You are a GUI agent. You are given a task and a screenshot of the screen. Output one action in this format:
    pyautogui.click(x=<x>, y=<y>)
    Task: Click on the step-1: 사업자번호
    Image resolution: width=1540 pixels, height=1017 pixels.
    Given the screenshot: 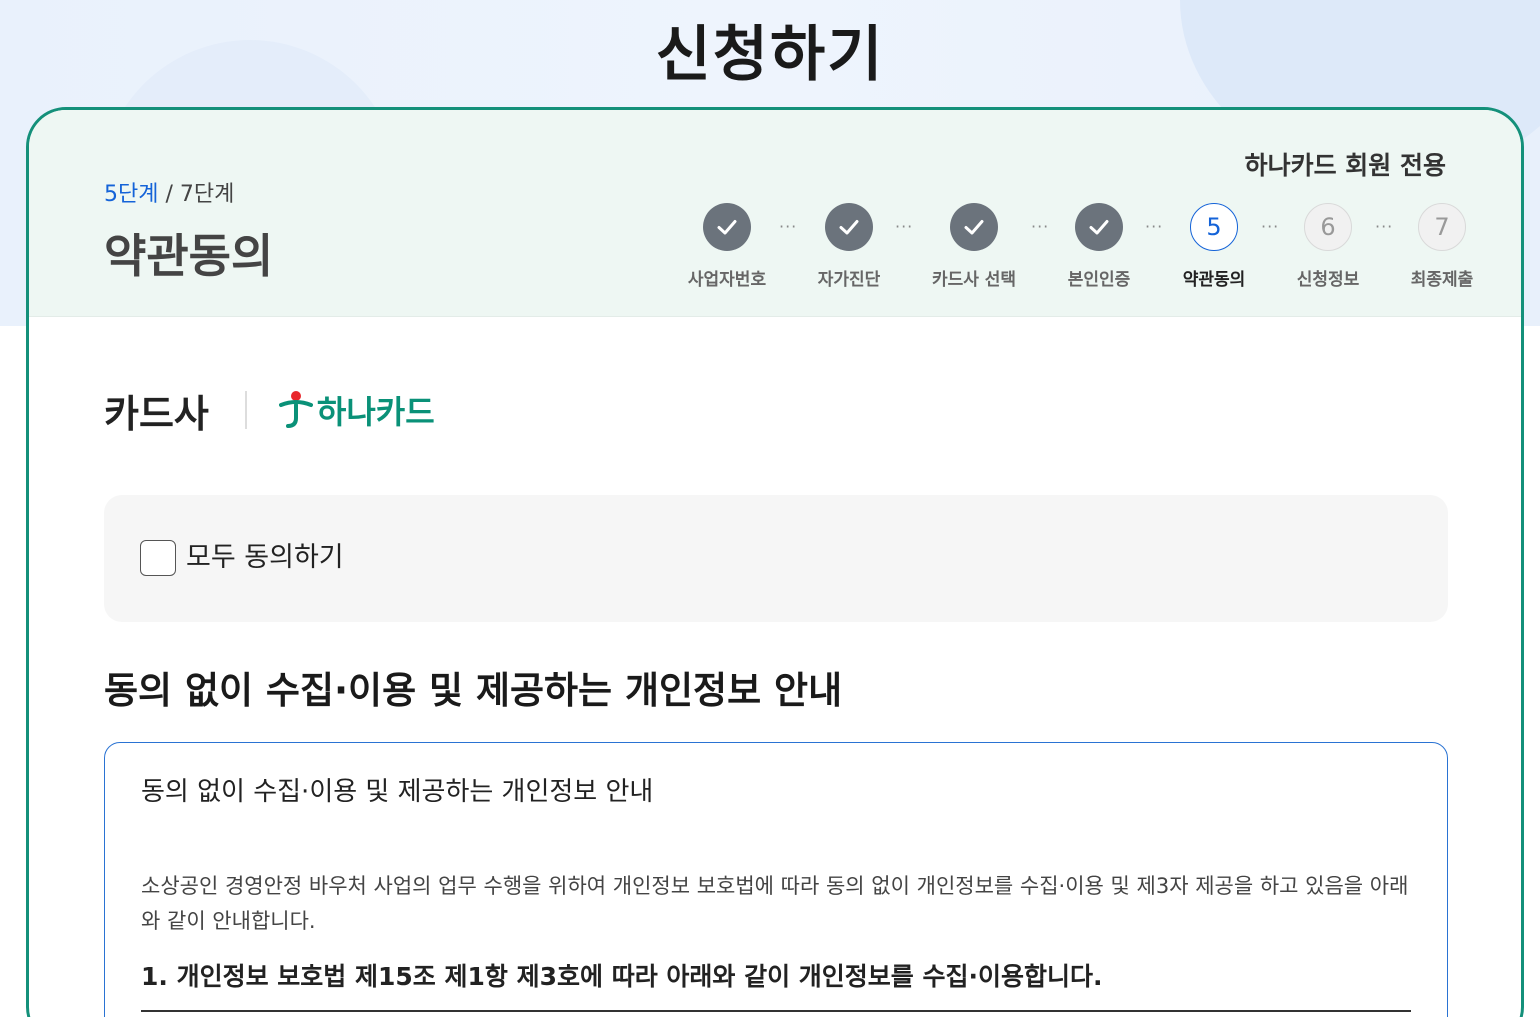 What is the action you would take?
    pyautogui.click(x=727, y=246)
    